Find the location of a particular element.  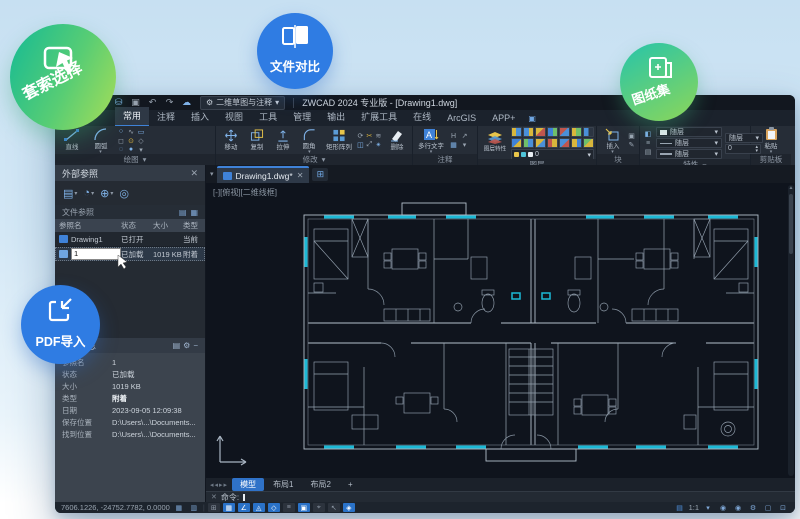

auto-scale-icon: ◉ is located at coordinates (738, 507).